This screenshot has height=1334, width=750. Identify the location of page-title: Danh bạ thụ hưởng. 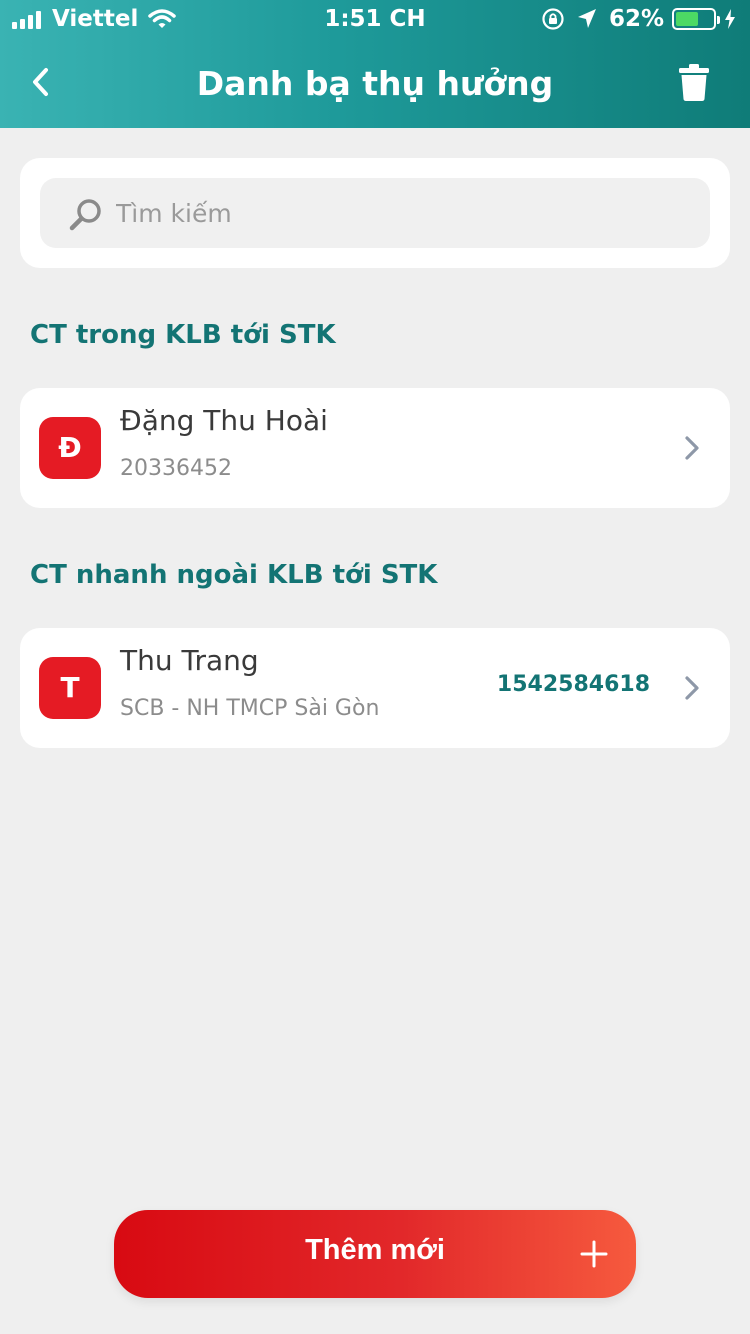
(375, 83).